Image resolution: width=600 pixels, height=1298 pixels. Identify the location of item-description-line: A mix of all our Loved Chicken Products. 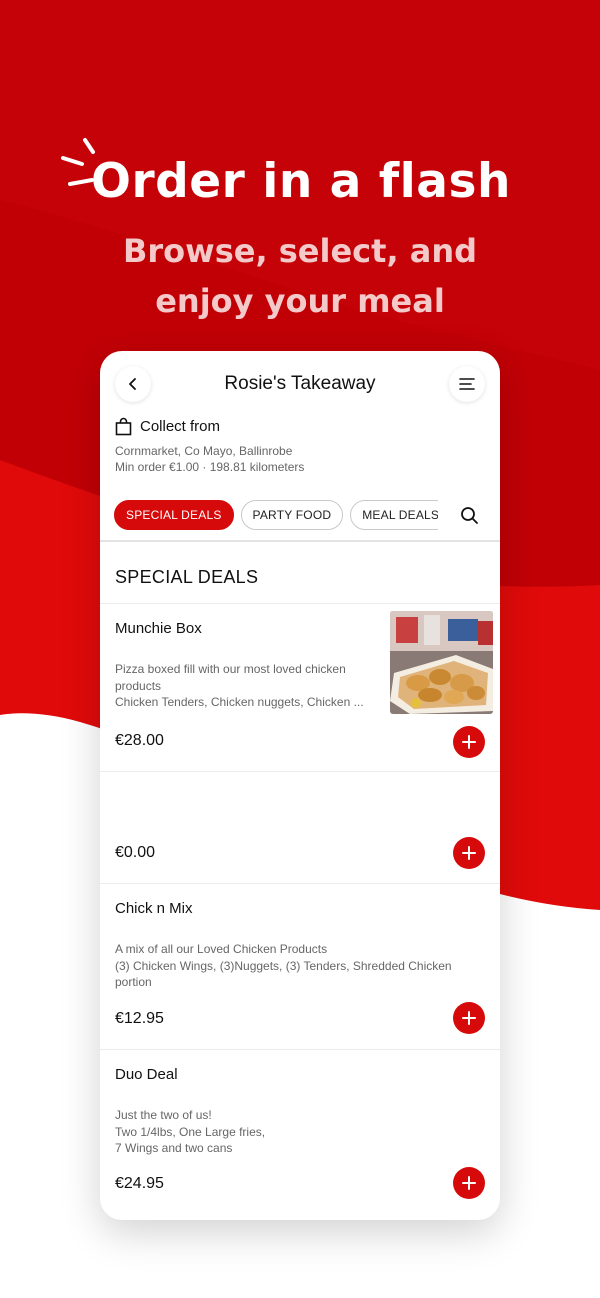
(221, 949).